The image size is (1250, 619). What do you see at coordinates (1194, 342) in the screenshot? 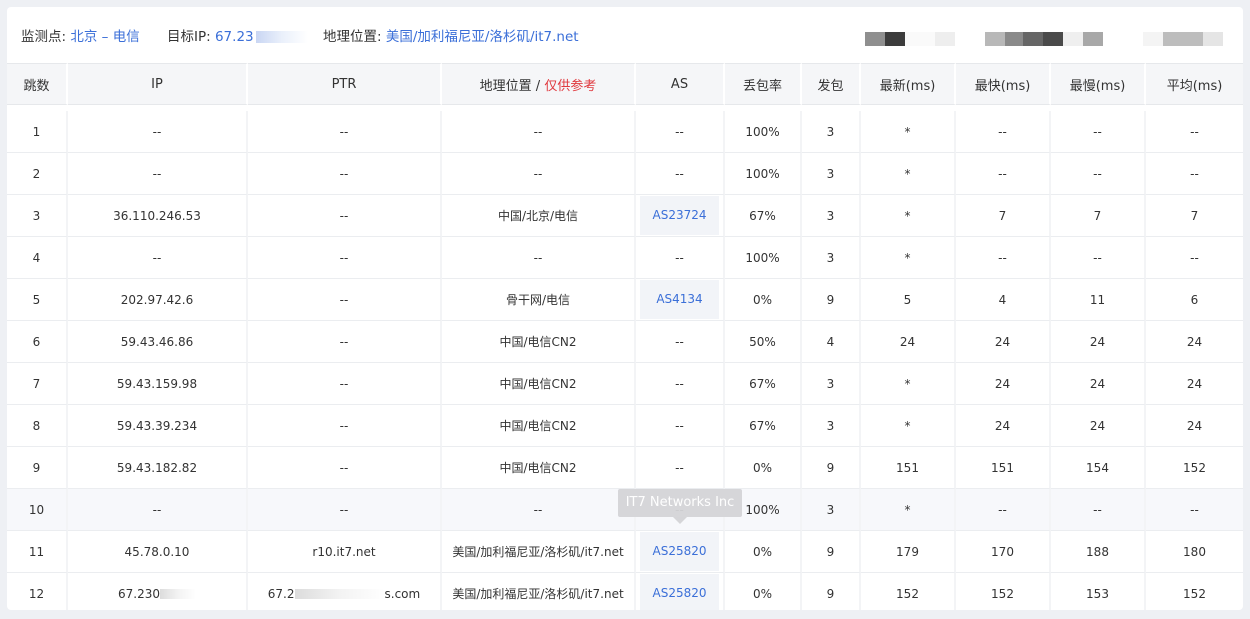
I see `avg-cell: 24` at bounding box center [1194, 342].